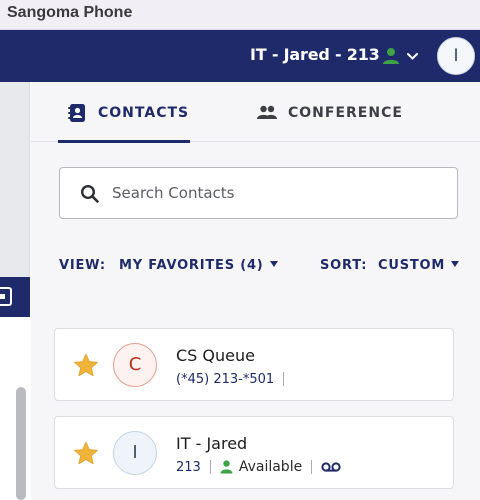  What do you see at coordinates (270, 467) in the screenshot?
I see `presence-status: Available` at bounding box center [270, 467].